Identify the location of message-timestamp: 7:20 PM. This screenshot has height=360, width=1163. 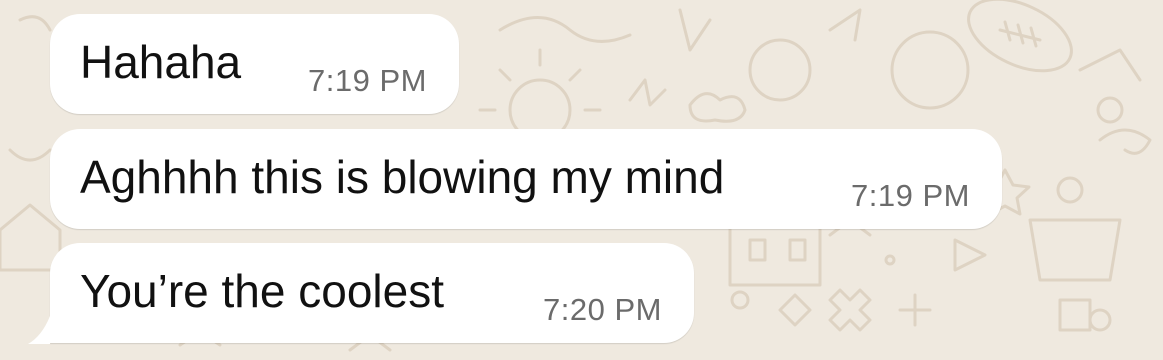
(602, 309).